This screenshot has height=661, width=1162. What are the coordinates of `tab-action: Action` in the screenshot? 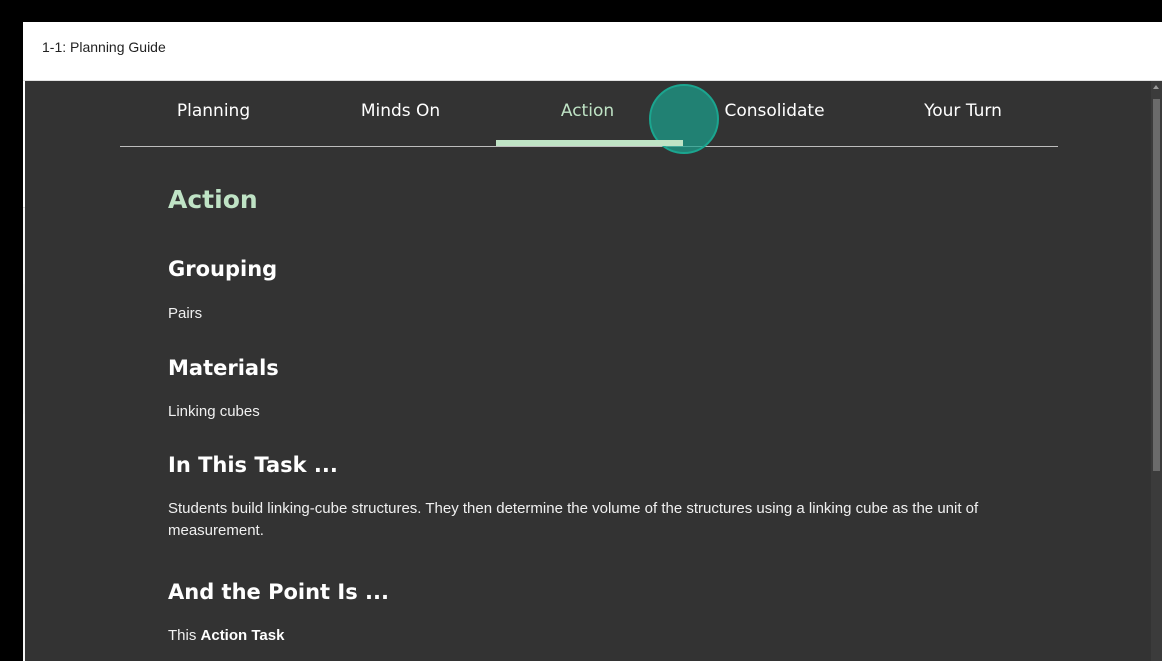 It's located at (587, 113).